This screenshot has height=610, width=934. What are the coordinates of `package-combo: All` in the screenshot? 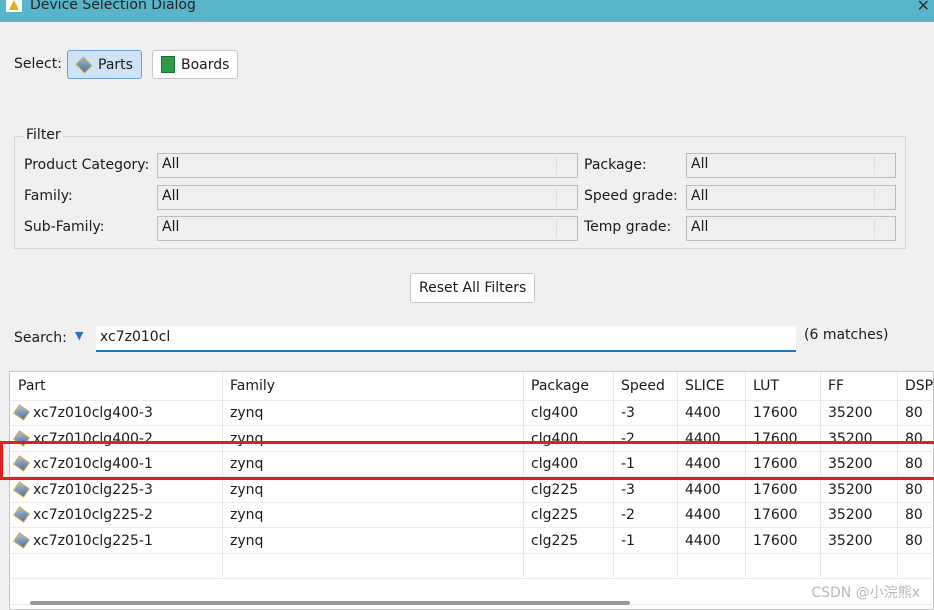 It's located at (791, 165).